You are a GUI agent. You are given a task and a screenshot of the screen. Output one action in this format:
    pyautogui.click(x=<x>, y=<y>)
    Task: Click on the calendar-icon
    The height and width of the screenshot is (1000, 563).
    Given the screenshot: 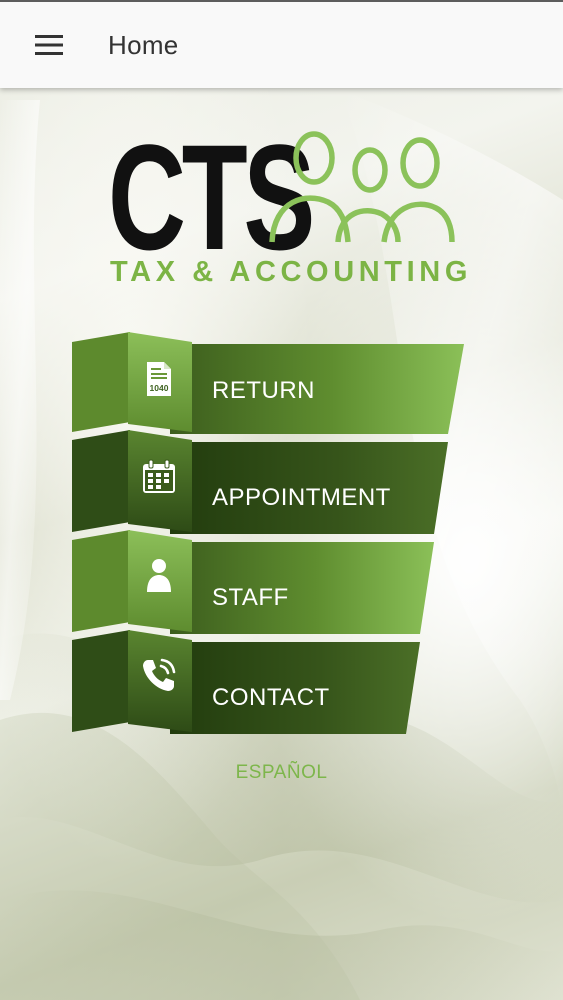 What is the action you would take?
    pyautogui.click(x=159, y=477)
    